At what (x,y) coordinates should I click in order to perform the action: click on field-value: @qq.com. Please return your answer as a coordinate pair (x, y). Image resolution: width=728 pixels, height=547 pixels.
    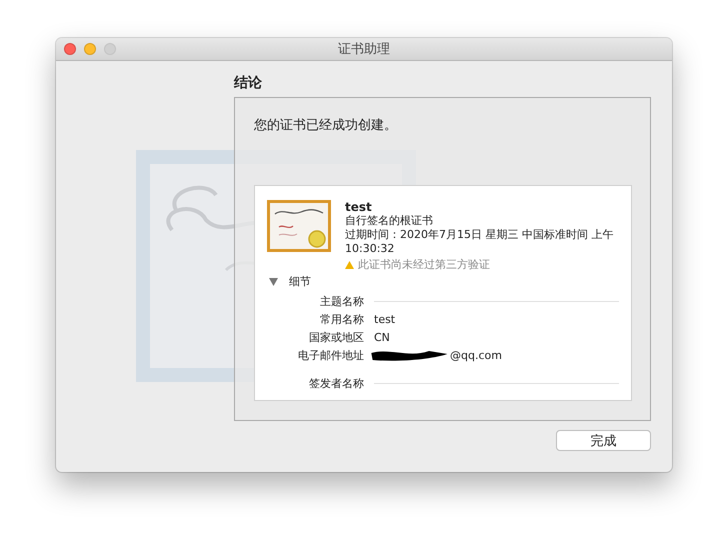
    Looking at the image, I should click on (476, 355).